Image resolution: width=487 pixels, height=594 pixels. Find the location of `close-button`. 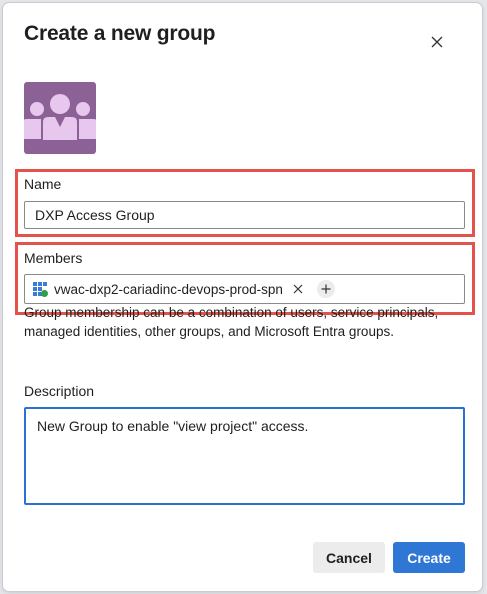

close-button is located at coordinates (437, 42).